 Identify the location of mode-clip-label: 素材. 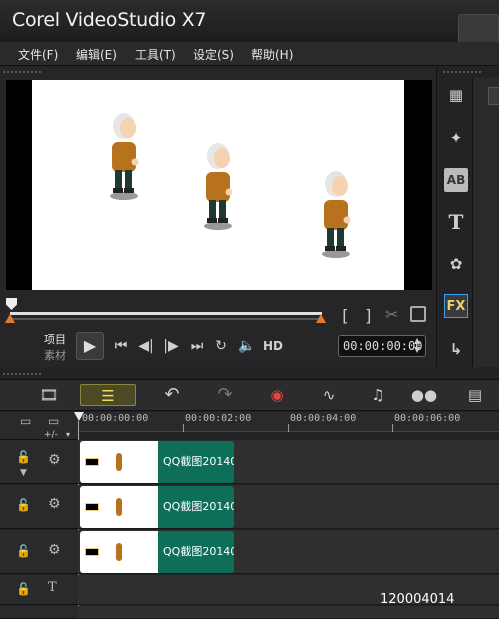
(55, 355).